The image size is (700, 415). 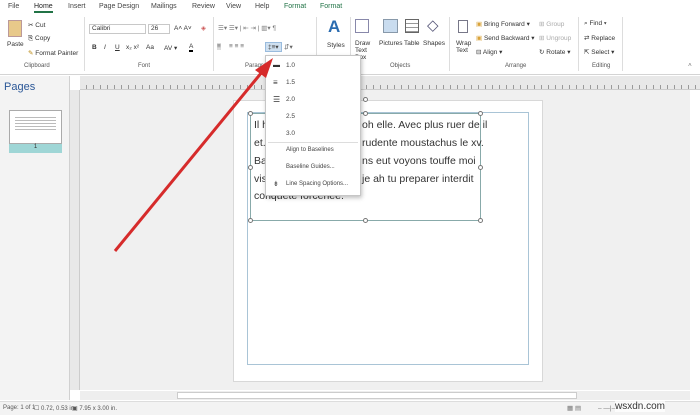 I want to click on object-size: ▣ 7.95 x 3.00 in., so click(x=95, y=409).